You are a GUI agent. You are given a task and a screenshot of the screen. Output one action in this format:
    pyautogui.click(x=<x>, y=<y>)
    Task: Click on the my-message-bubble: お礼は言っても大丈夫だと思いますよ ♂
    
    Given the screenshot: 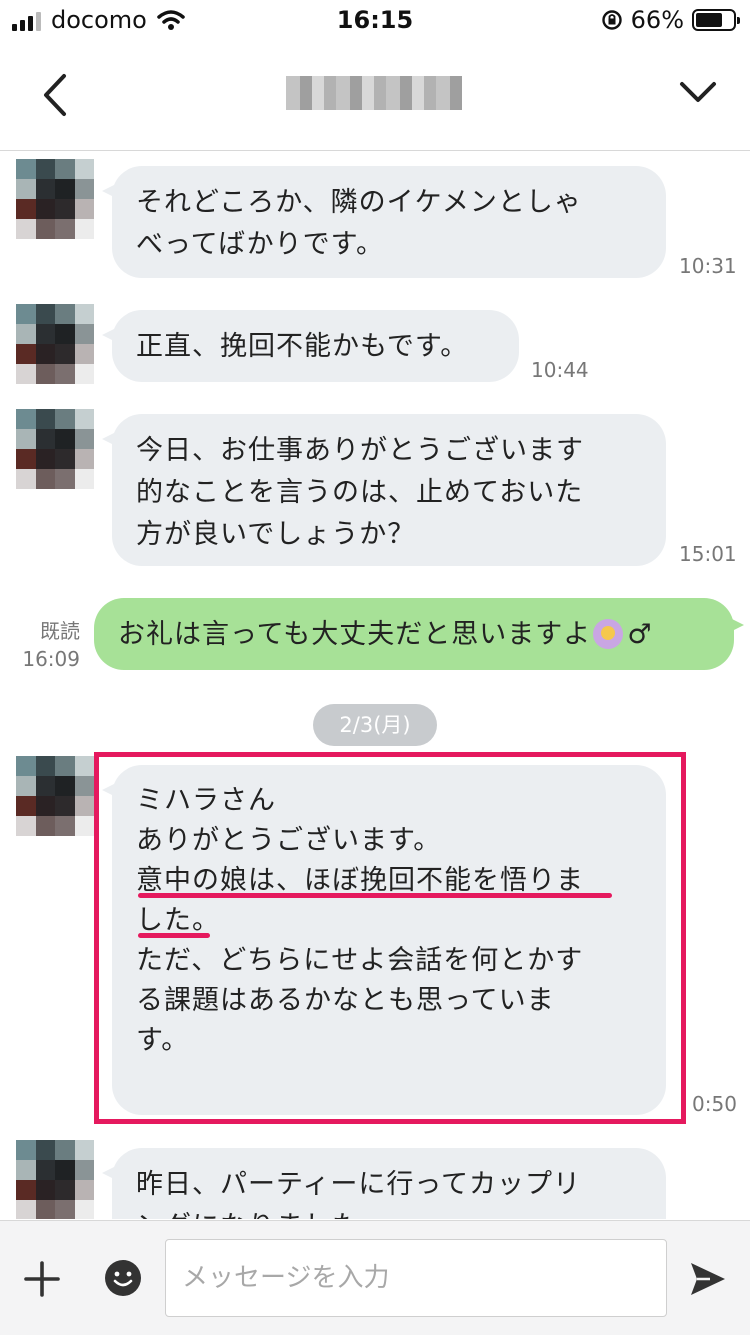 What is the action you would take?
    pyautogui.click(x=419, y=634)
    